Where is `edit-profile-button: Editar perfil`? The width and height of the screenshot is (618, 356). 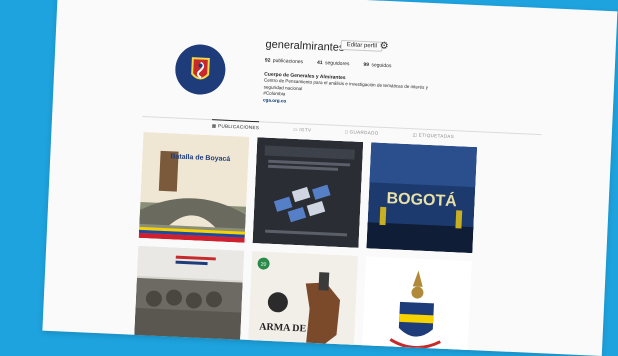
edit-profile-button: Editar perfil is located at coordinates (362, 45).